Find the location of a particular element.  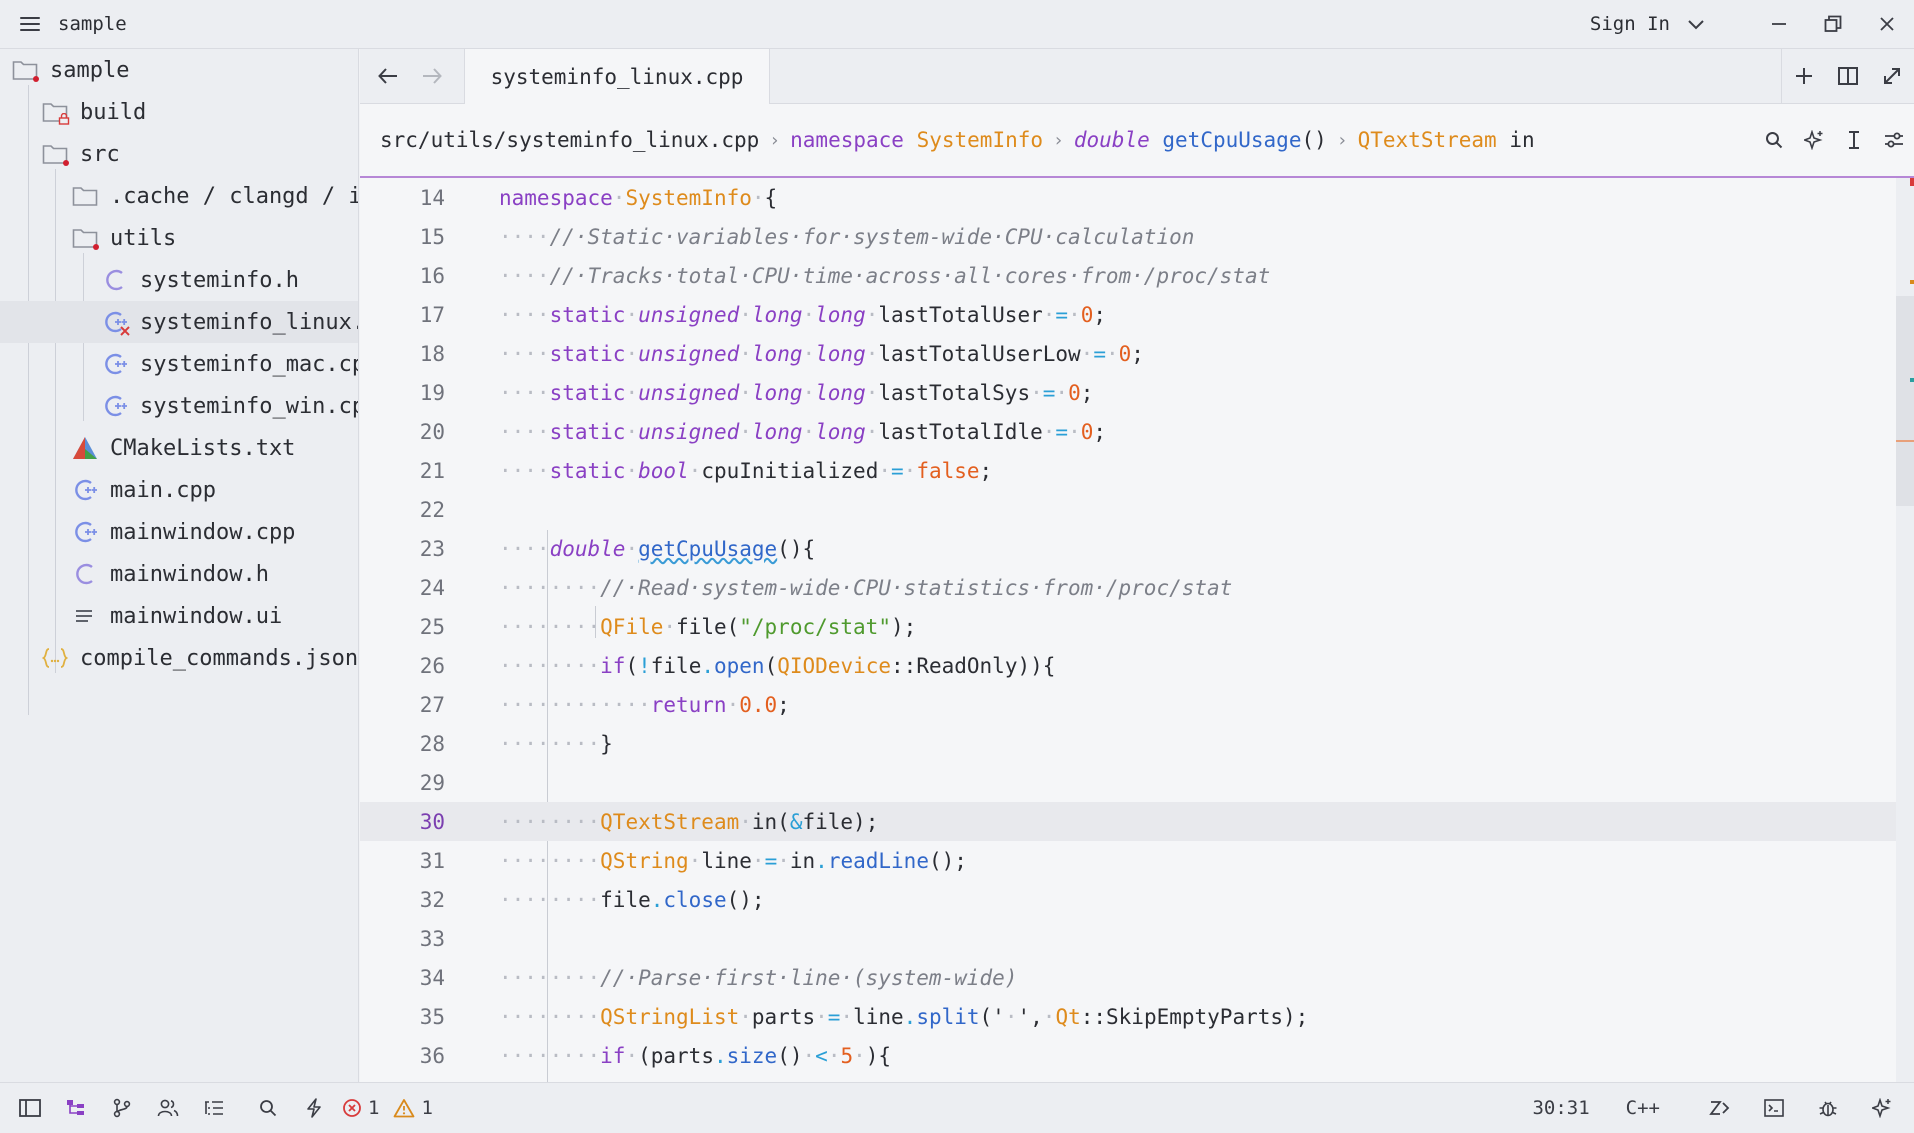

code-line: 33 is located at coordinates (1128, 938).